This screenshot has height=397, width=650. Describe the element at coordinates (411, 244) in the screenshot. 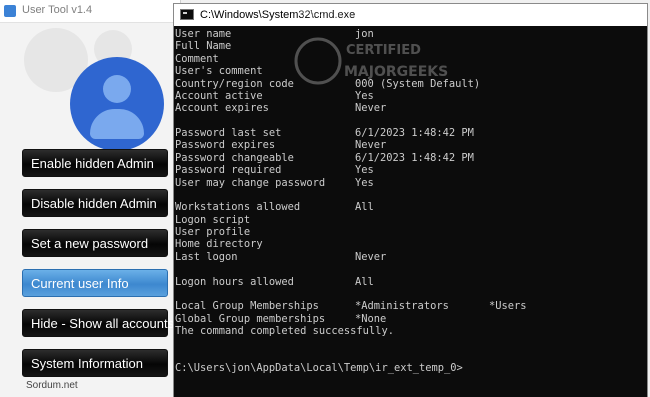

I see `console-line: Home directory` at that location.